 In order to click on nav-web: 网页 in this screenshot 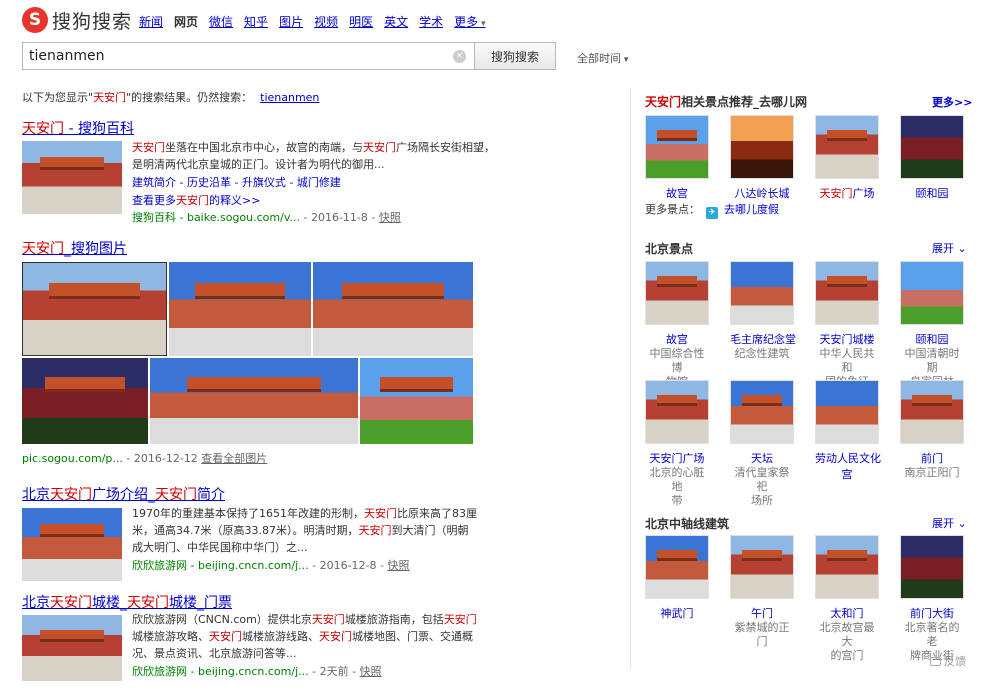, I will do `click(186, 21)`.